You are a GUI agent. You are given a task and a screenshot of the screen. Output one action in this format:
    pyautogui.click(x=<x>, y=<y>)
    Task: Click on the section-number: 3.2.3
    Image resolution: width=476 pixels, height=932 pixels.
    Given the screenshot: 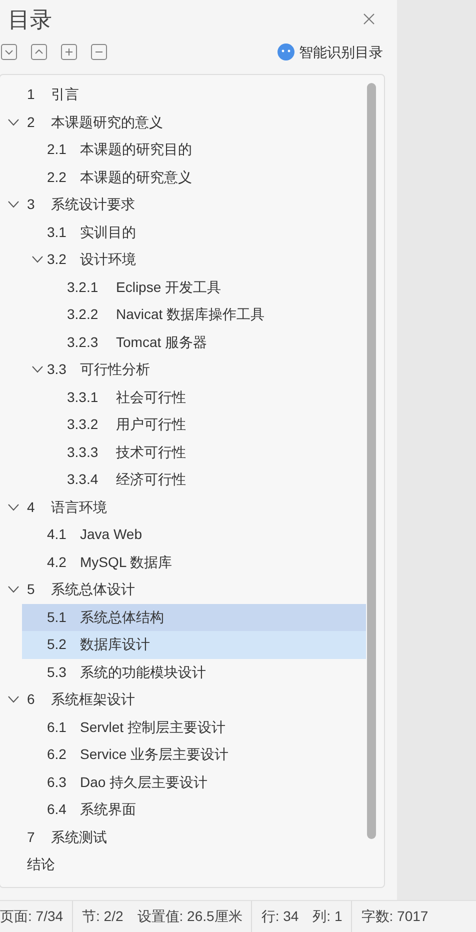 What is the action you would take?
    pyautogui.click(x=83, y=342)
    